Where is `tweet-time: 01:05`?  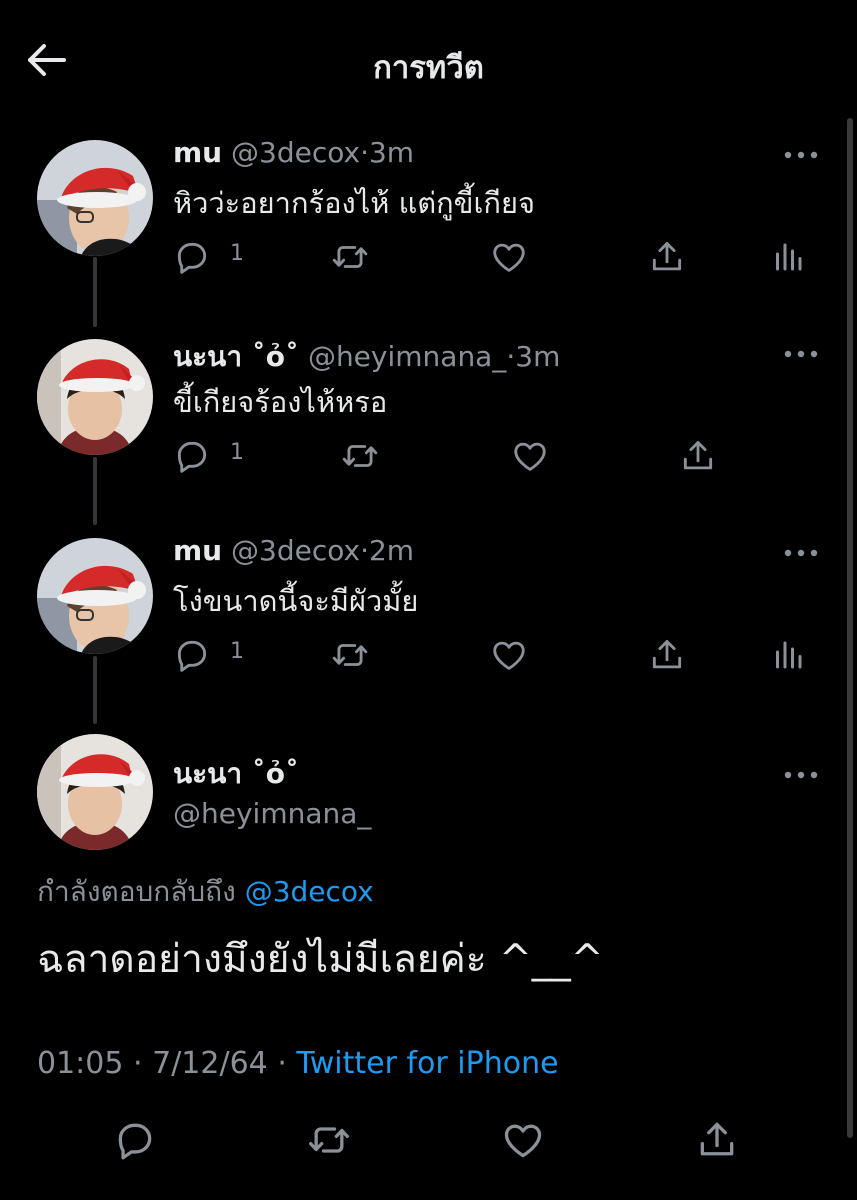
tweet-time: 01:05 is located at coordinates (80, 1063).